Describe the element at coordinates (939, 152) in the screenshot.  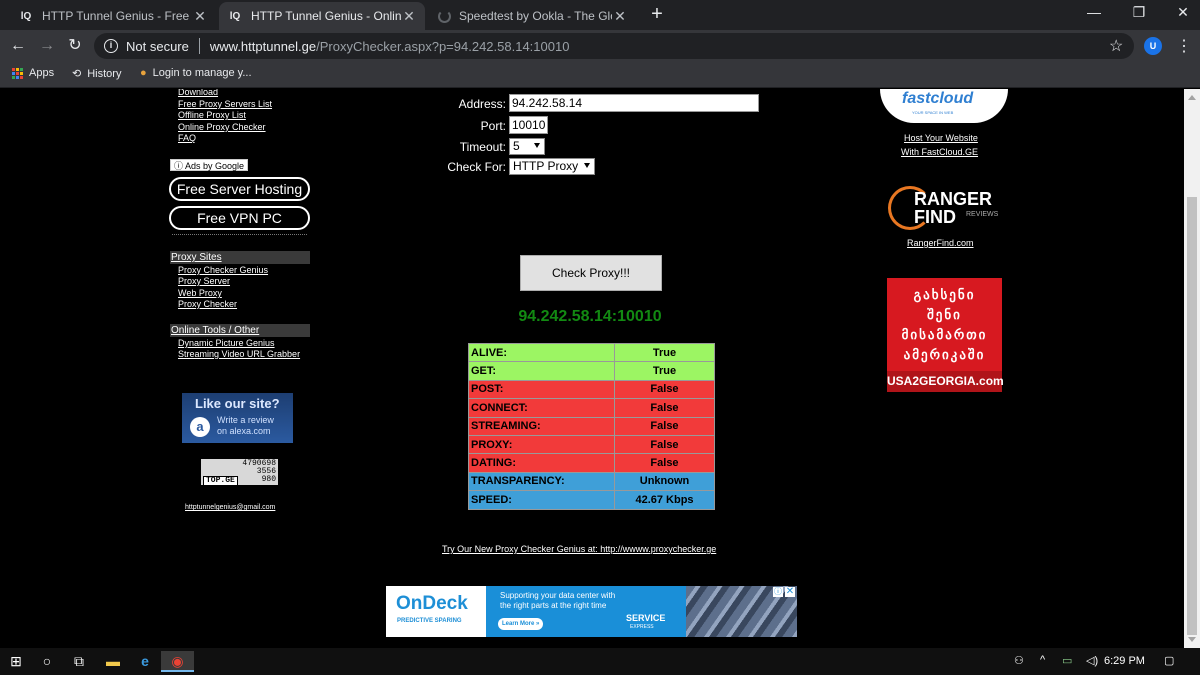
I see `fastcloud-link-2: With FastCloud.GE` at that location.